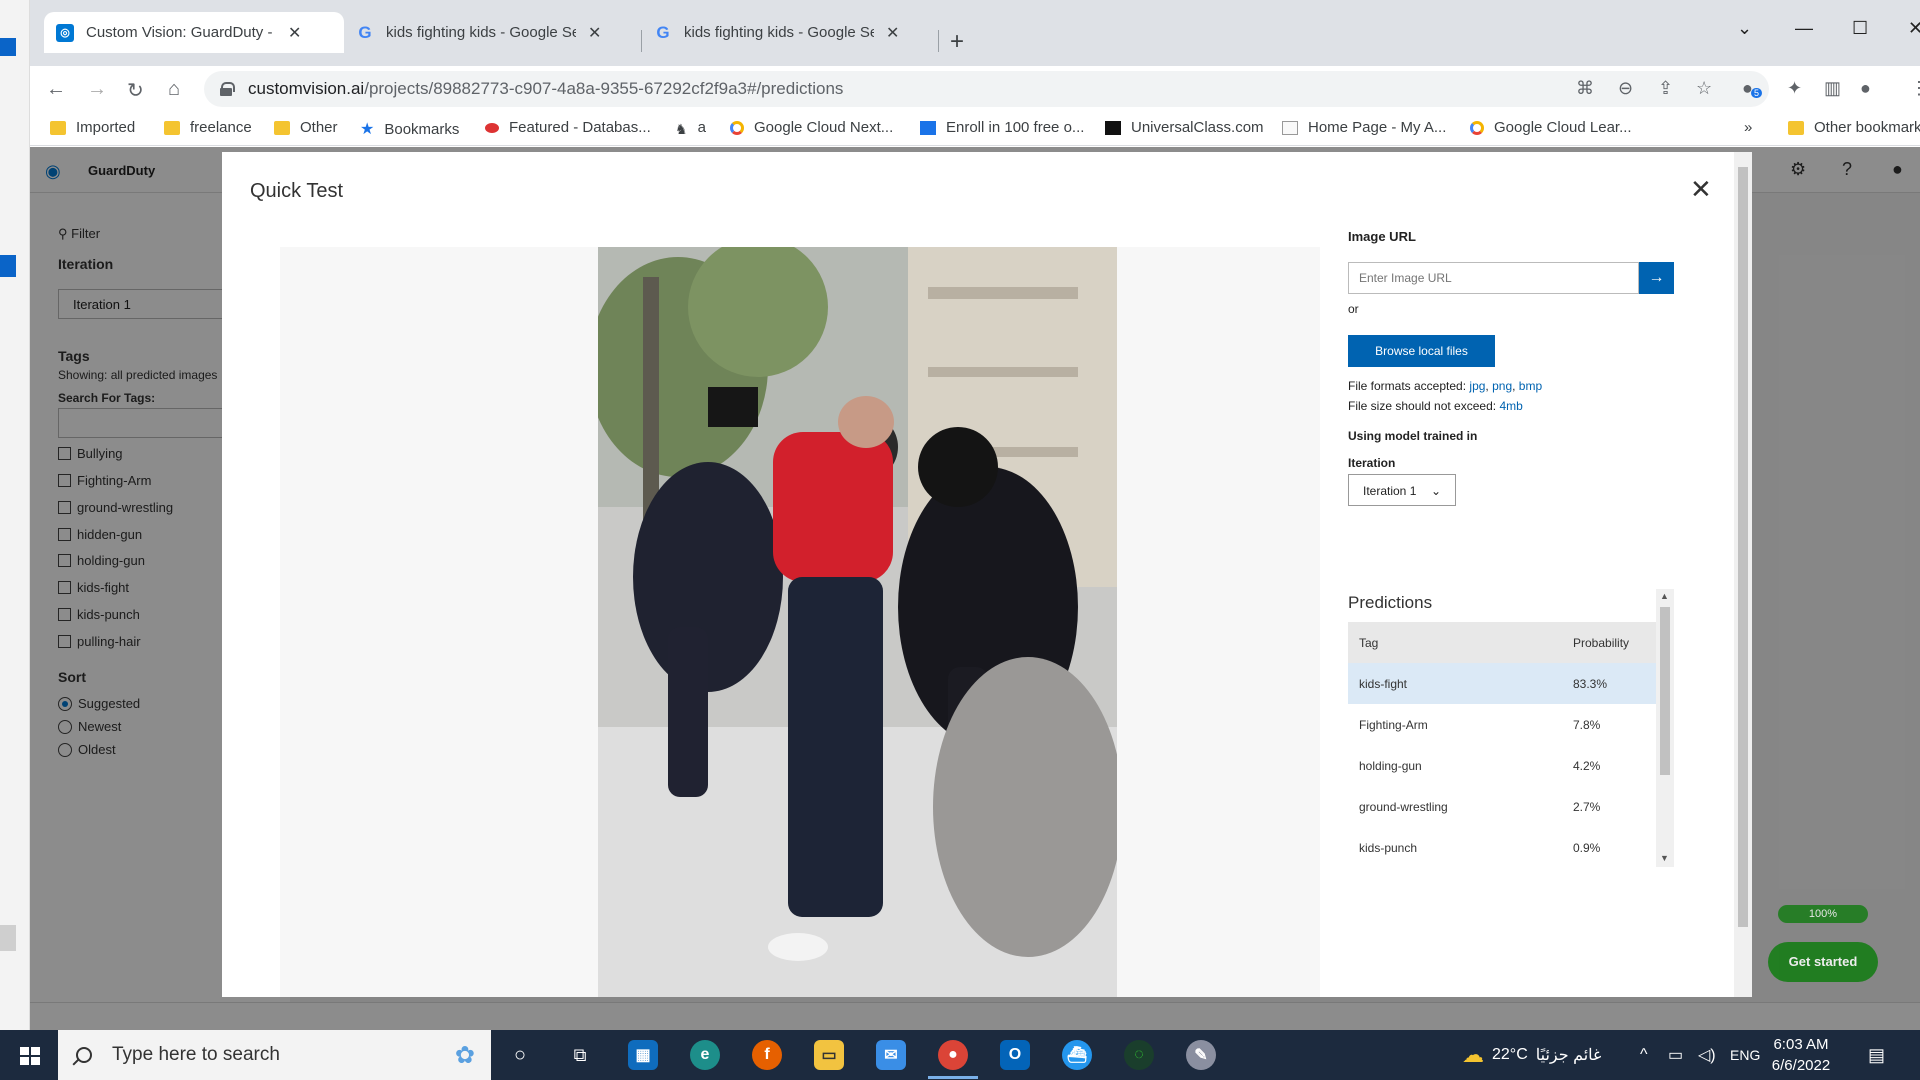 The width and height of the screenshot is (1920, 1080). I want to click on bookmark-freelance: freelance, so click(208, 127).